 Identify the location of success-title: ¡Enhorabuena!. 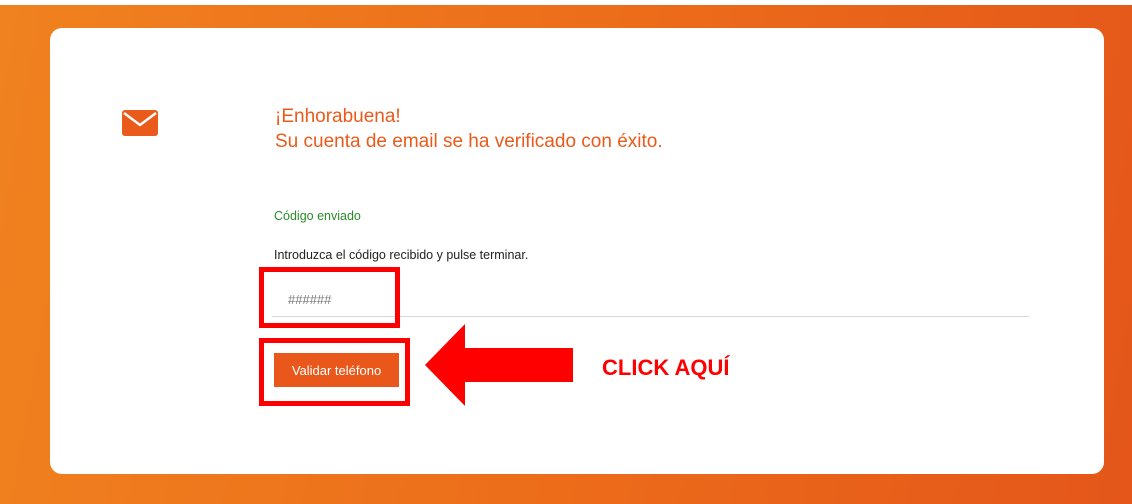
(338, 116).